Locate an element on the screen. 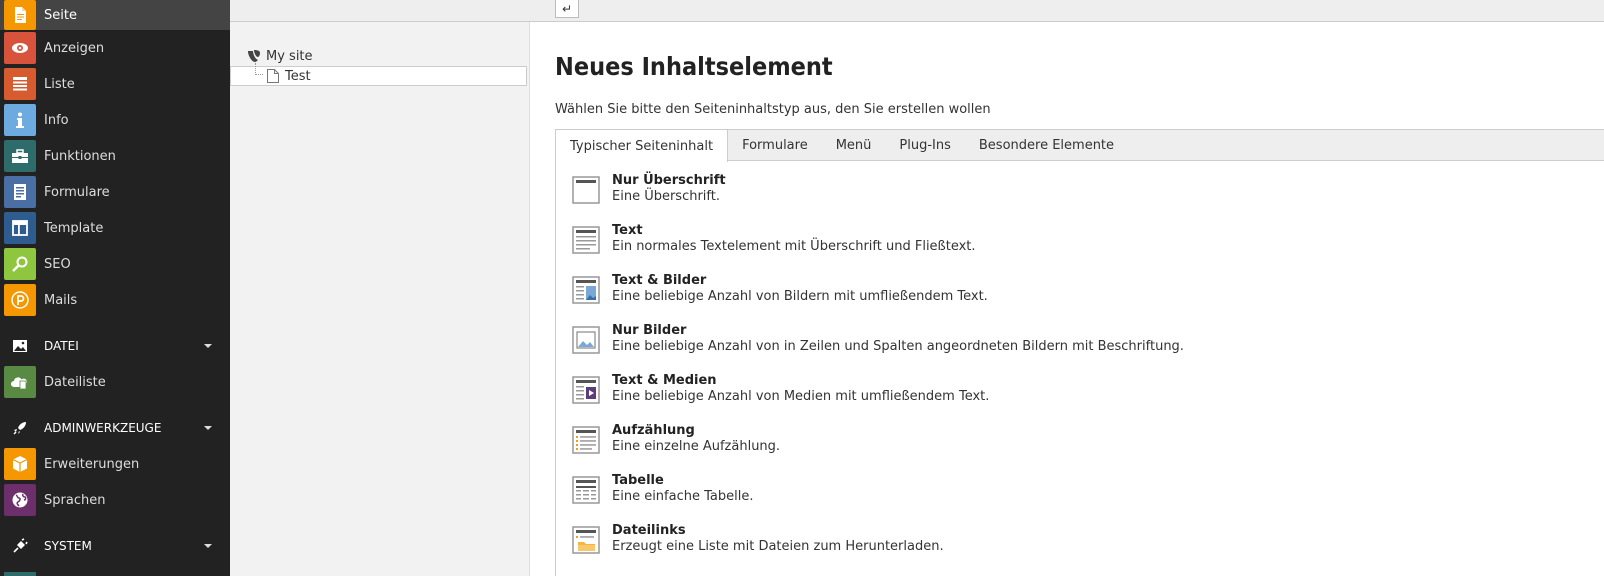 This screenshot has width=1604, height=576. ce-description: Eine einfache Tabelle. is located at coordinates (683, 496).